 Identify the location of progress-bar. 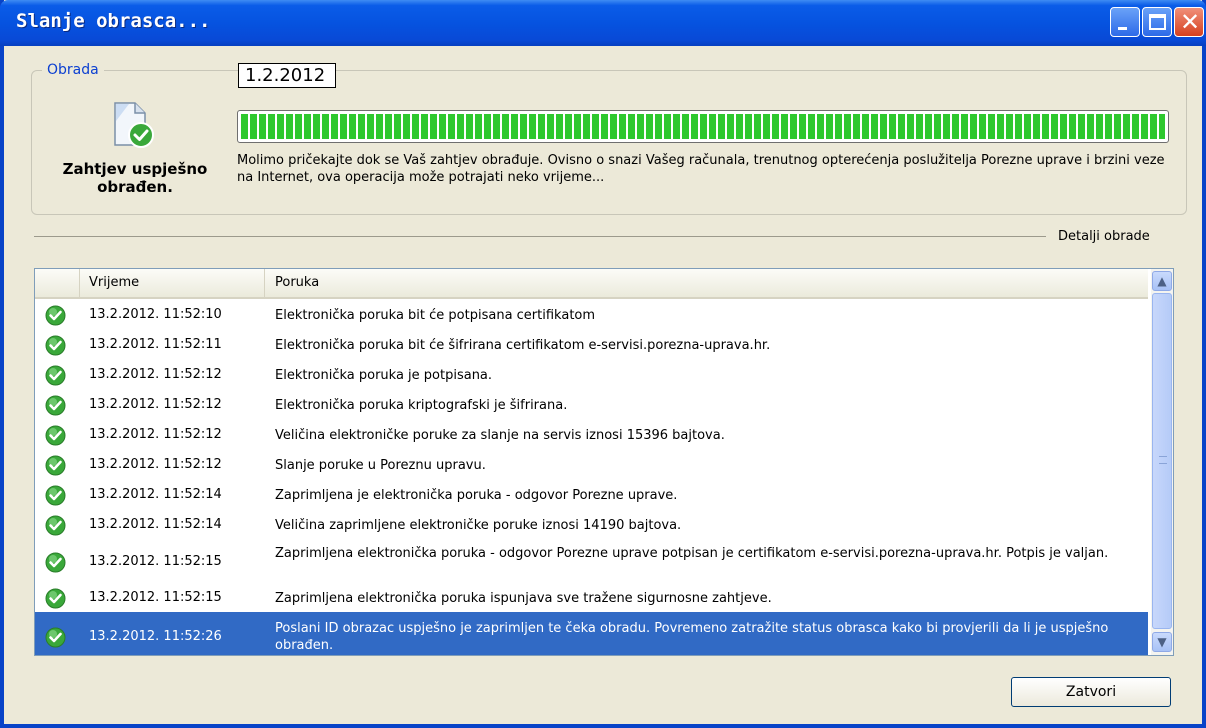
(703, 126).